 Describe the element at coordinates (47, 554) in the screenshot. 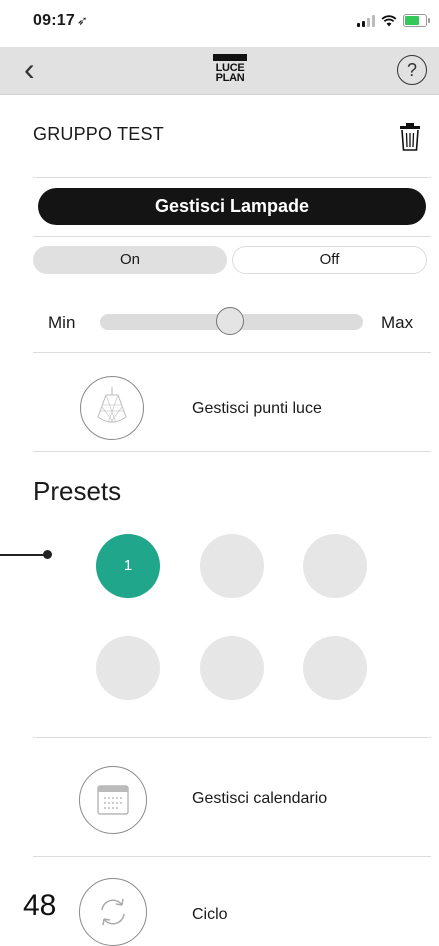

I see `annotation-leader-dot` at that location.